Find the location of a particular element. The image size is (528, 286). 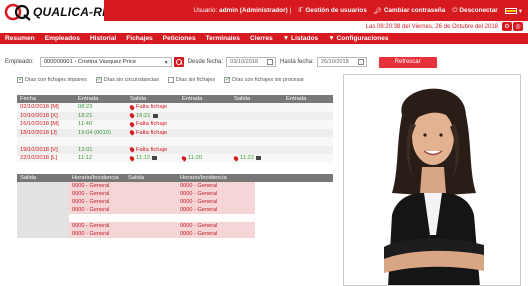

checkbox-label: Días con fichajes sin procesar is located at coordinates (268, 80).